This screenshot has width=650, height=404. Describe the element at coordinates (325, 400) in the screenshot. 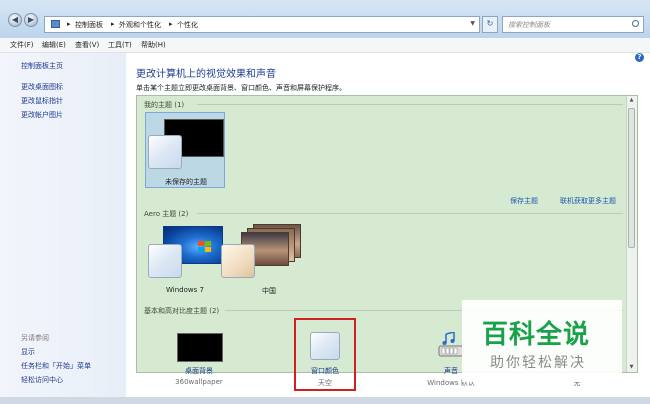

I see `window-bottom-border` at that location.